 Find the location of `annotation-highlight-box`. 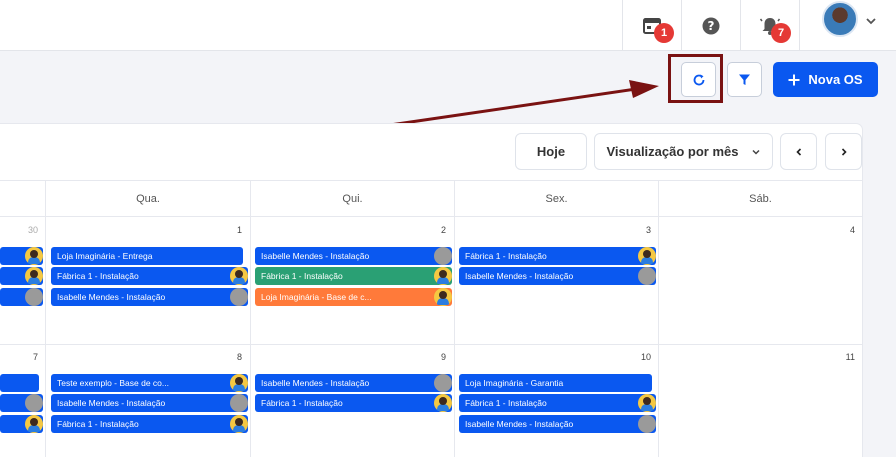

annotation-highlight-box is located at coordinates (695, 78).